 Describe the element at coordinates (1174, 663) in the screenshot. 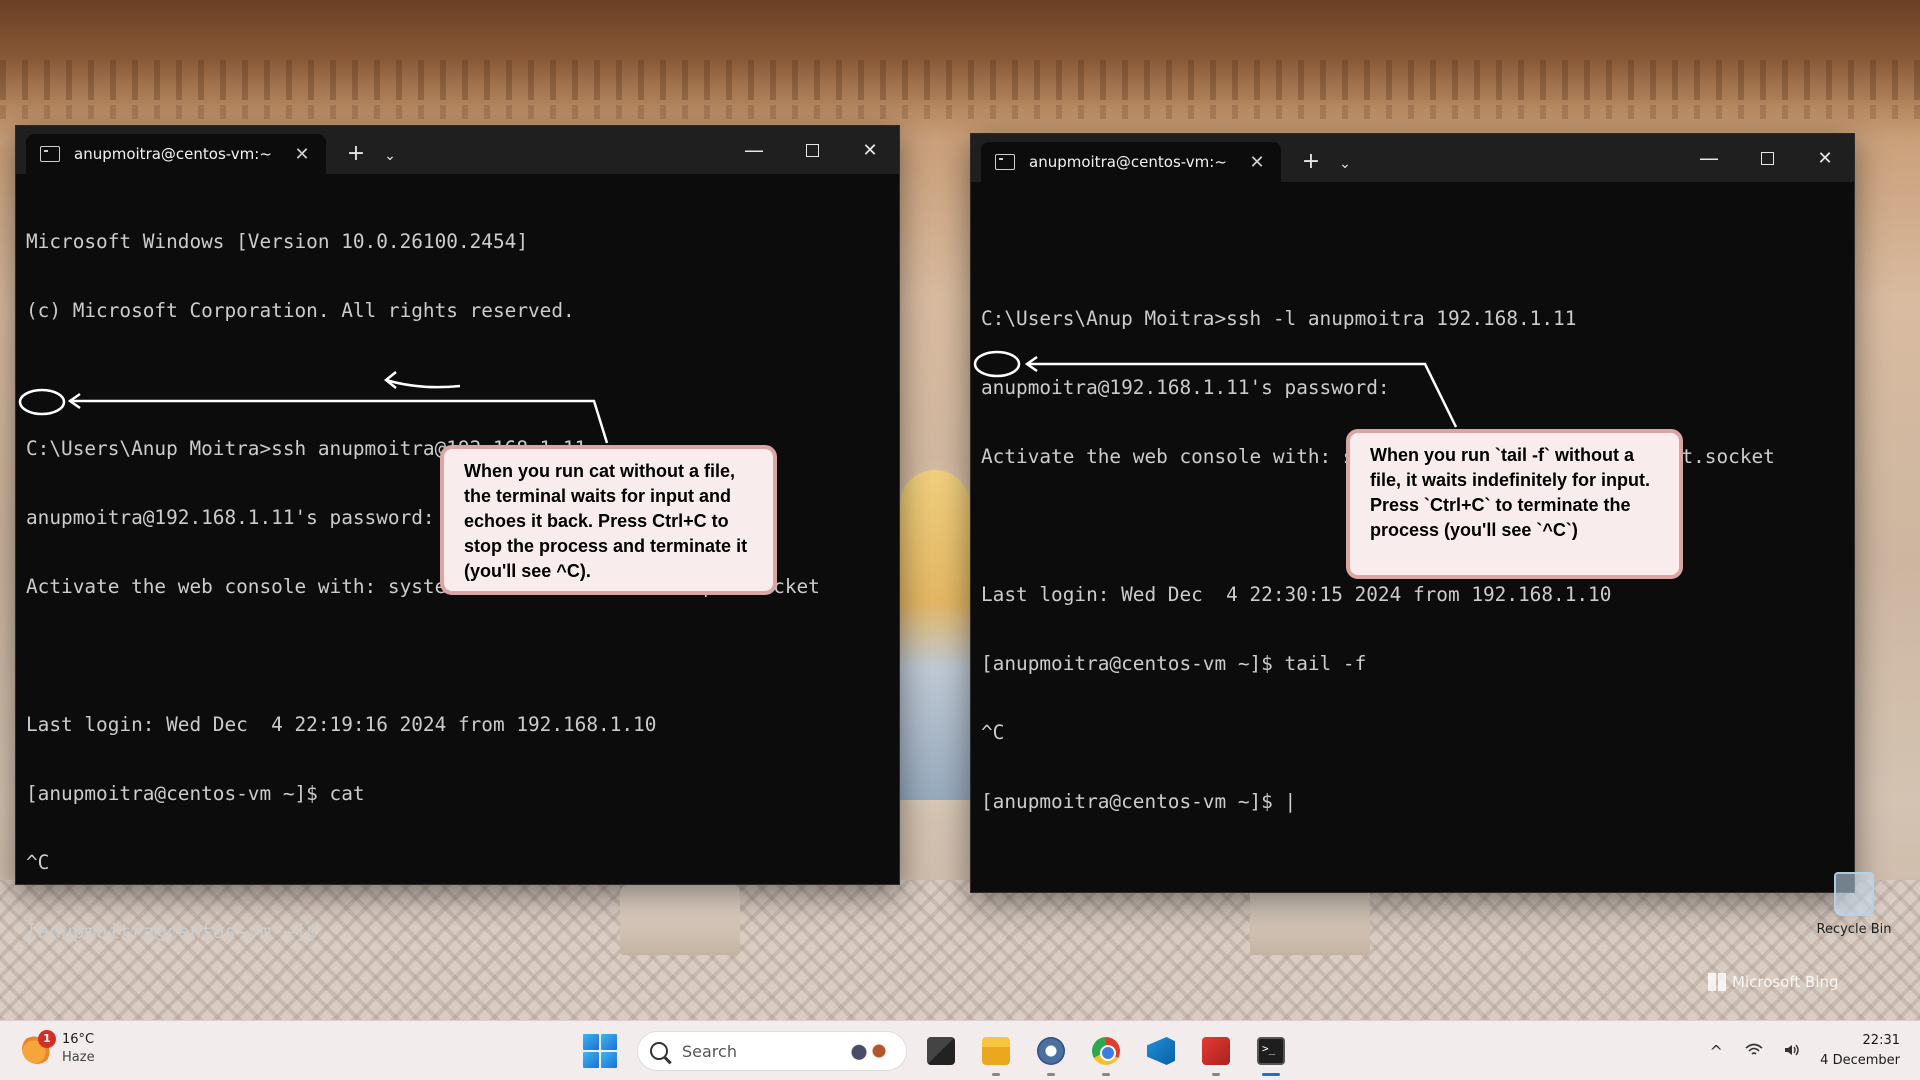

I see `terminal-line: [anupmoitra@centos-vm ~]$ tail -f` at that location.